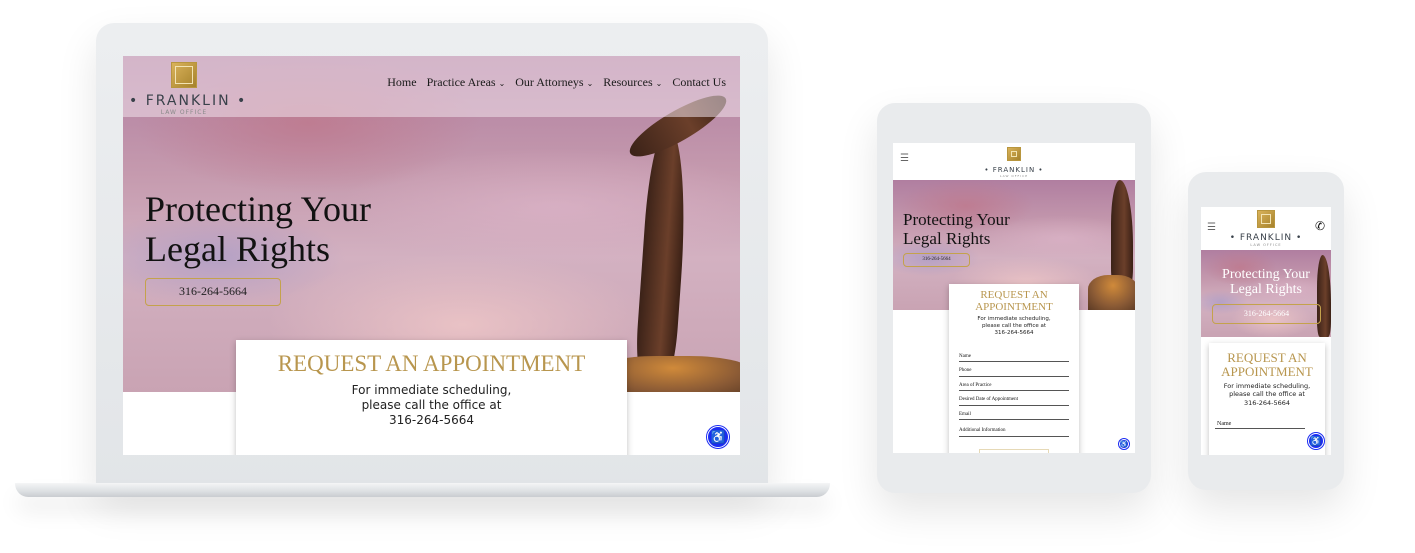 This screenshot has height=553, width=1415. Describe the element at coordinates (1320, 226) in the screenshot. I see `phone-icon: ✆` at that location.